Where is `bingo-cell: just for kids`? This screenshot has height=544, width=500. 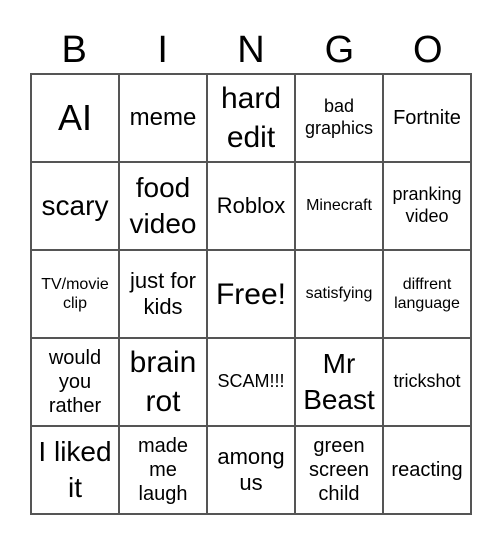 bingo-cell: just for kids is located at coordinates (163, 294).